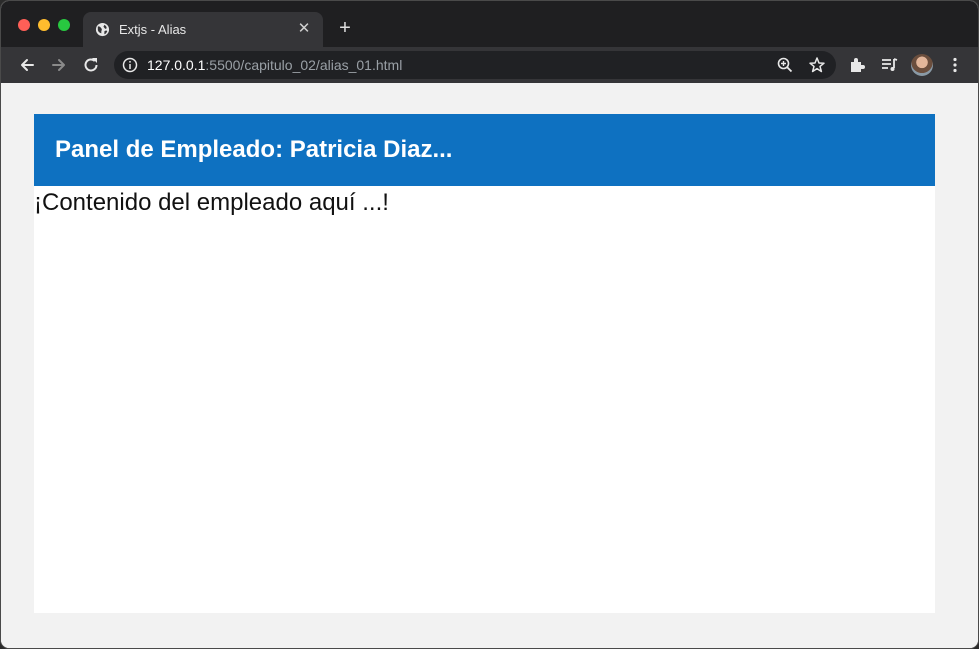  Describe the element at coordinates (817, 65) in the screenshot. I see `star-icon` at that location.